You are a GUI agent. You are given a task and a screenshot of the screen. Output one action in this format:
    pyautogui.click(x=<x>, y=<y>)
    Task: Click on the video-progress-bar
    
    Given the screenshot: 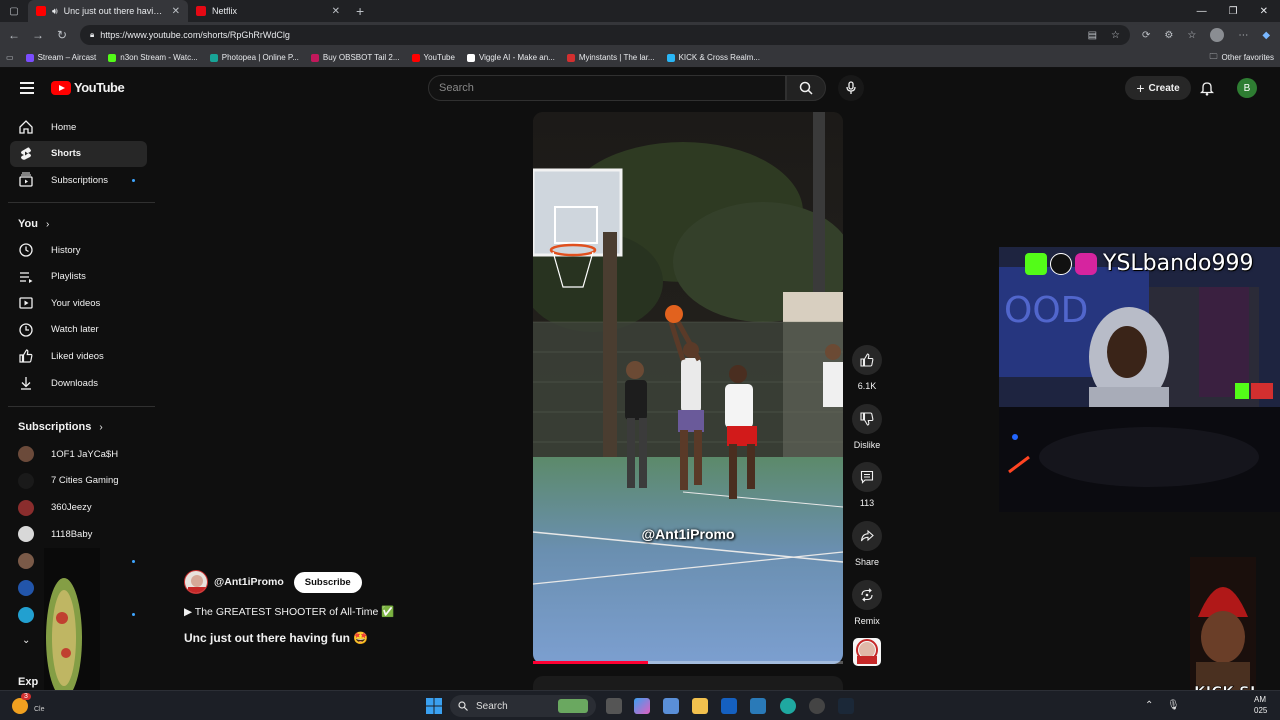 What is the action you would take?
    pyautogui.click(x=688, y=662)
    